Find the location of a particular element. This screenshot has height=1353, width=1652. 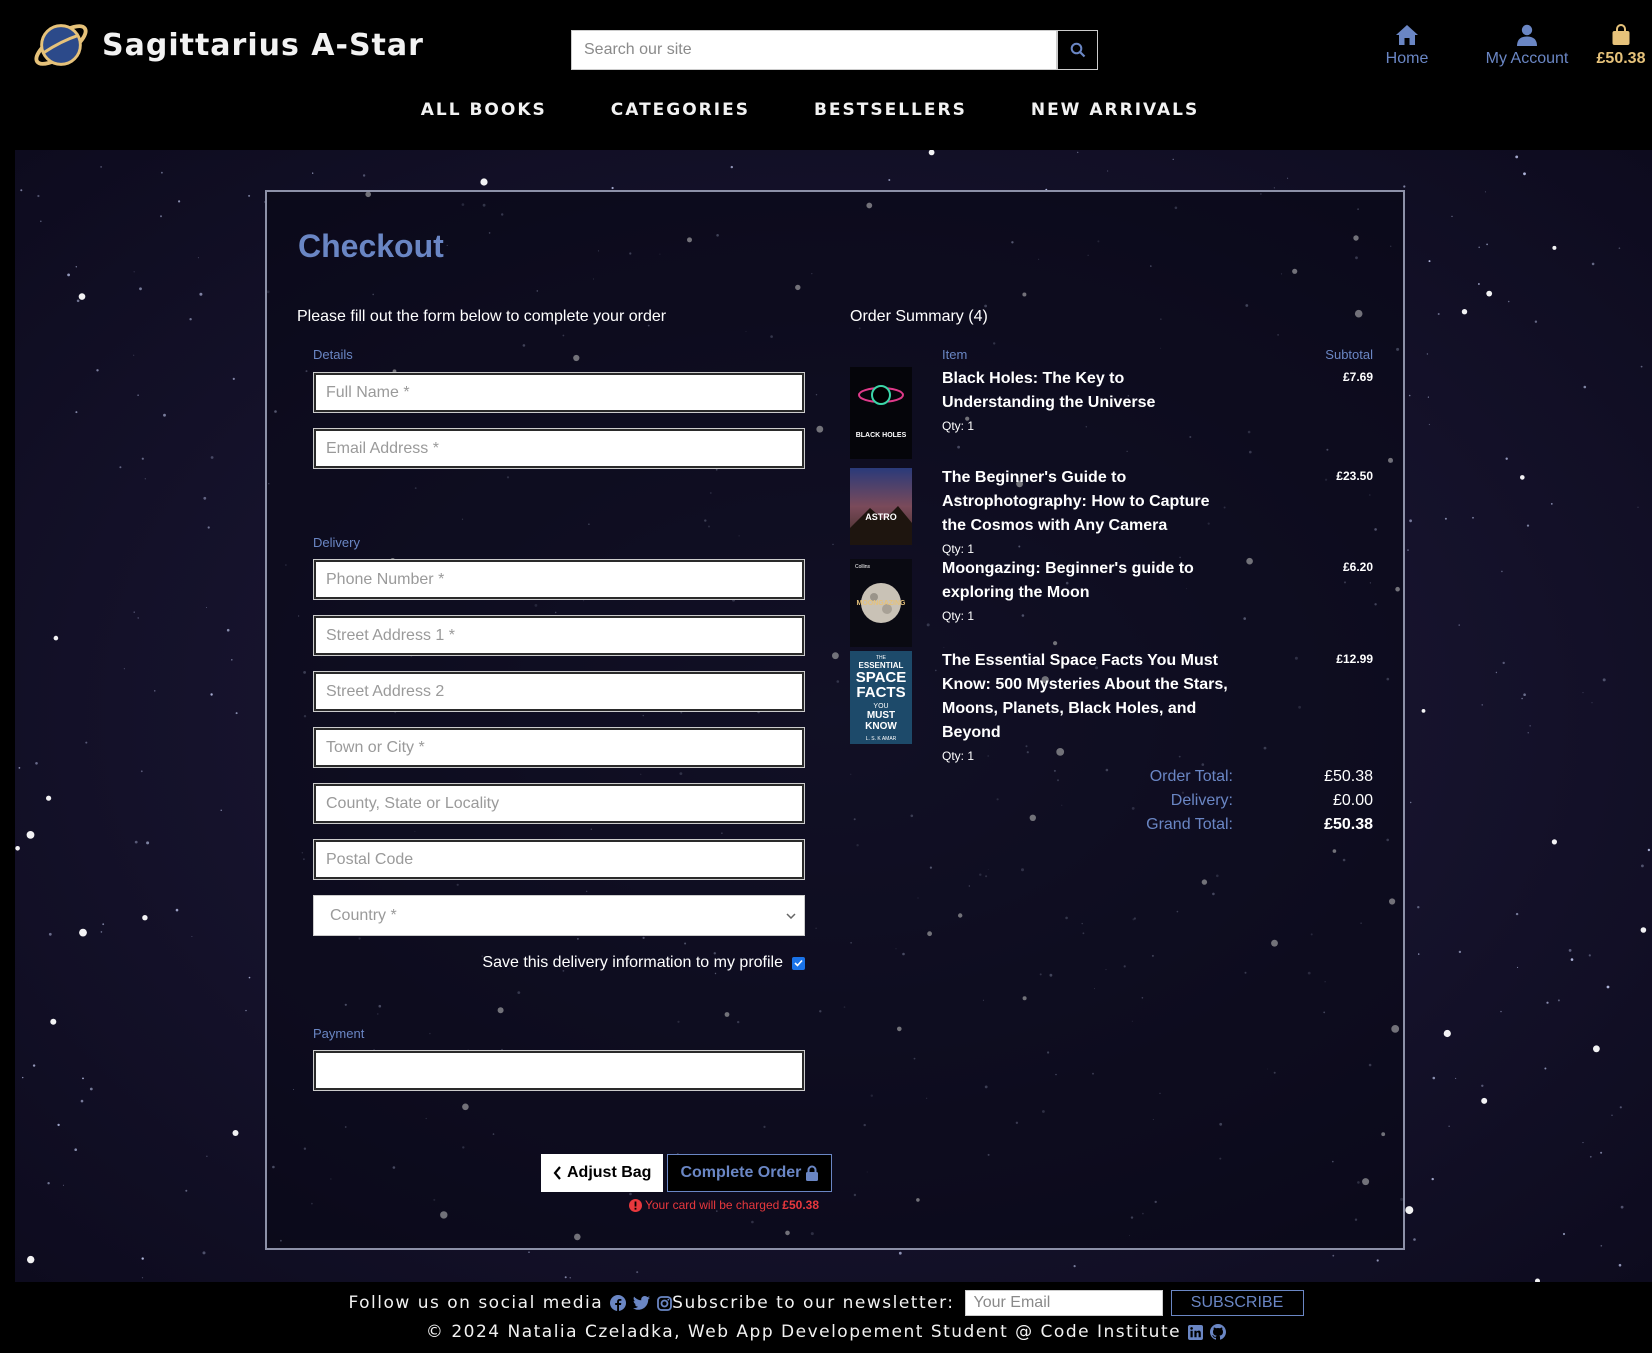

adjust-bag-label: Adjust Bag is located at coordinates (609, 1172).